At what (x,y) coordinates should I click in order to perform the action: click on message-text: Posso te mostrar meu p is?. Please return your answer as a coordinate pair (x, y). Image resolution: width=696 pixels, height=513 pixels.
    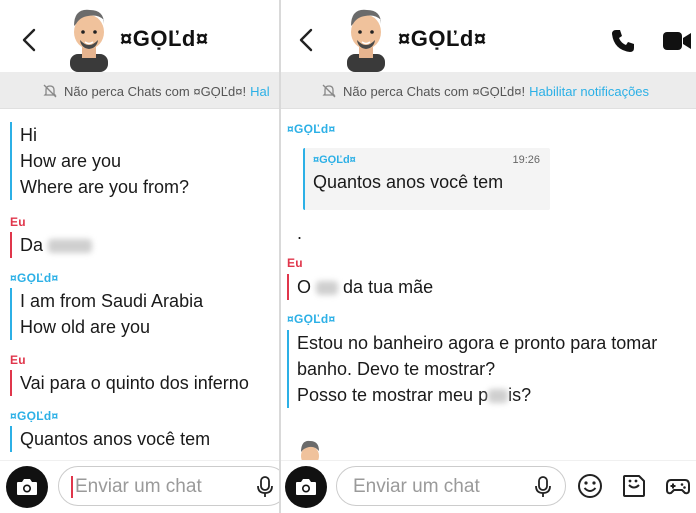
    Looking at the image, I should click on (477, 395).